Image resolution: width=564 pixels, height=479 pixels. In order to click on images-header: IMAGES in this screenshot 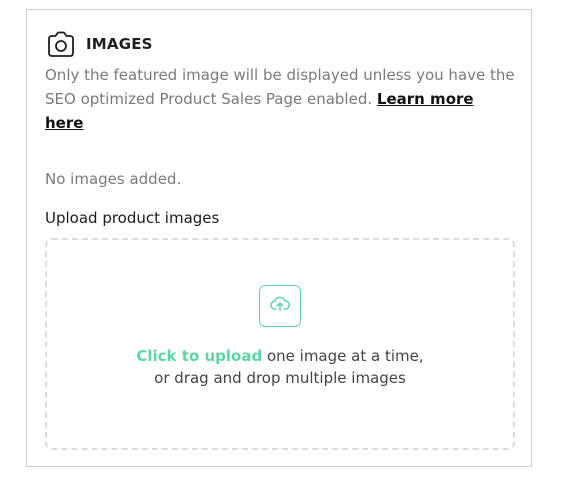, I will do `click(99, 44)`.